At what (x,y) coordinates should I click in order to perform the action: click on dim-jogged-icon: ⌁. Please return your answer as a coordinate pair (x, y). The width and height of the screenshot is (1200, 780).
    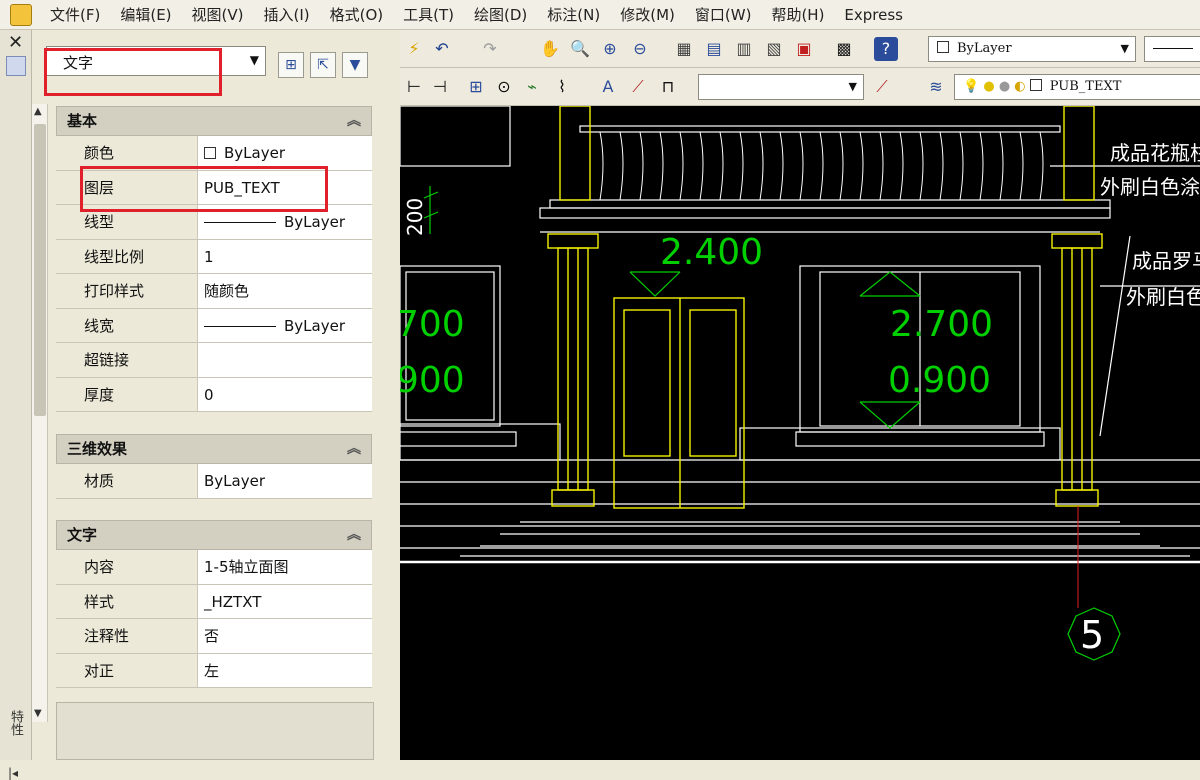
    Looking at the image, I should click on (532, 87).